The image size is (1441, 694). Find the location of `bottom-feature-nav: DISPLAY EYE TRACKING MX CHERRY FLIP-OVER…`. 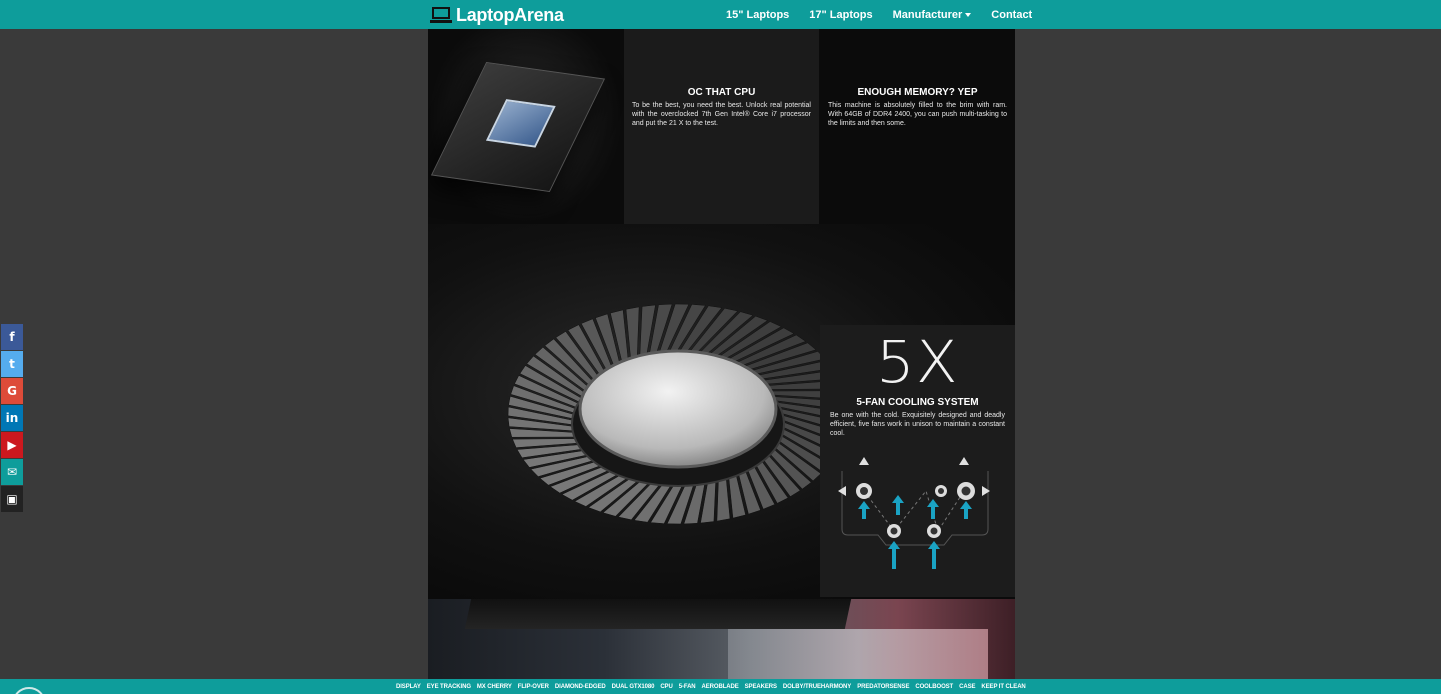

bottom-feature-nav: DISPLAY EYE TRACKING MX CHERRY FLIP-OVER… is located at coordinates (720, 686).